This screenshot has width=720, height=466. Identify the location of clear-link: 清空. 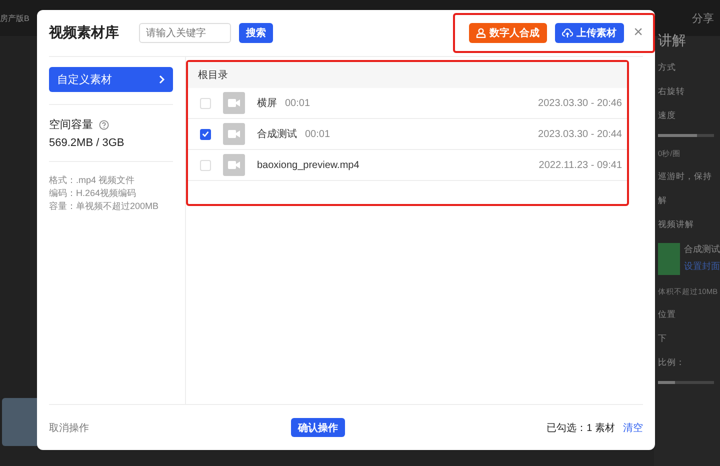
(633, 427).